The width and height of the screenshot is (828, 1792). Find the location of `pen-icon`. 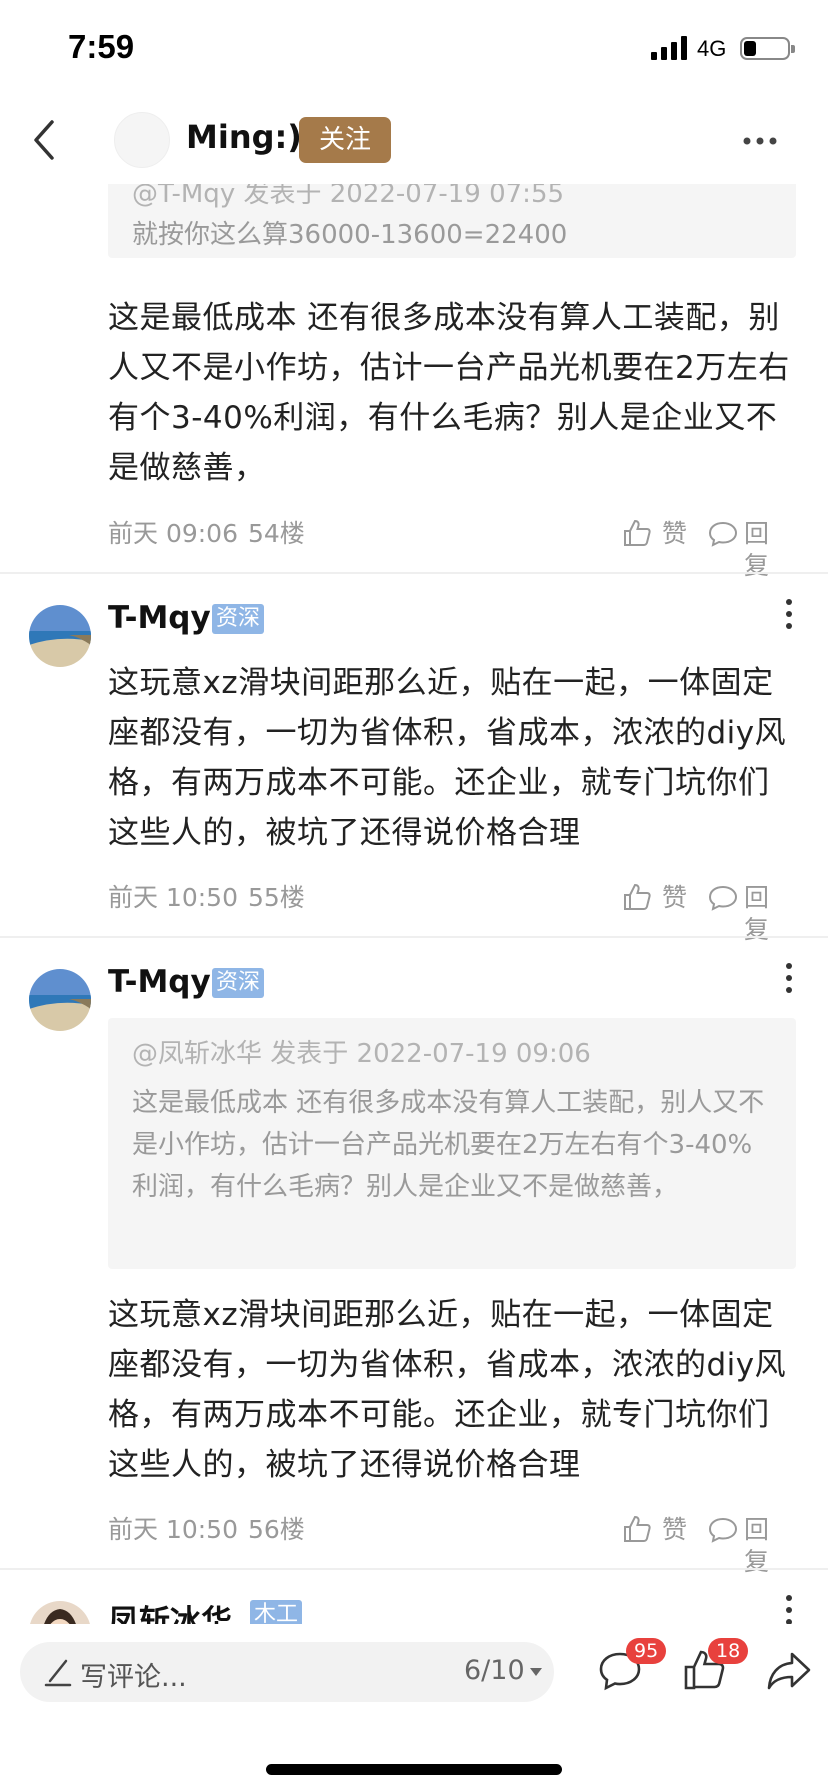

pen-icon is located at coordinates (58, 1673).